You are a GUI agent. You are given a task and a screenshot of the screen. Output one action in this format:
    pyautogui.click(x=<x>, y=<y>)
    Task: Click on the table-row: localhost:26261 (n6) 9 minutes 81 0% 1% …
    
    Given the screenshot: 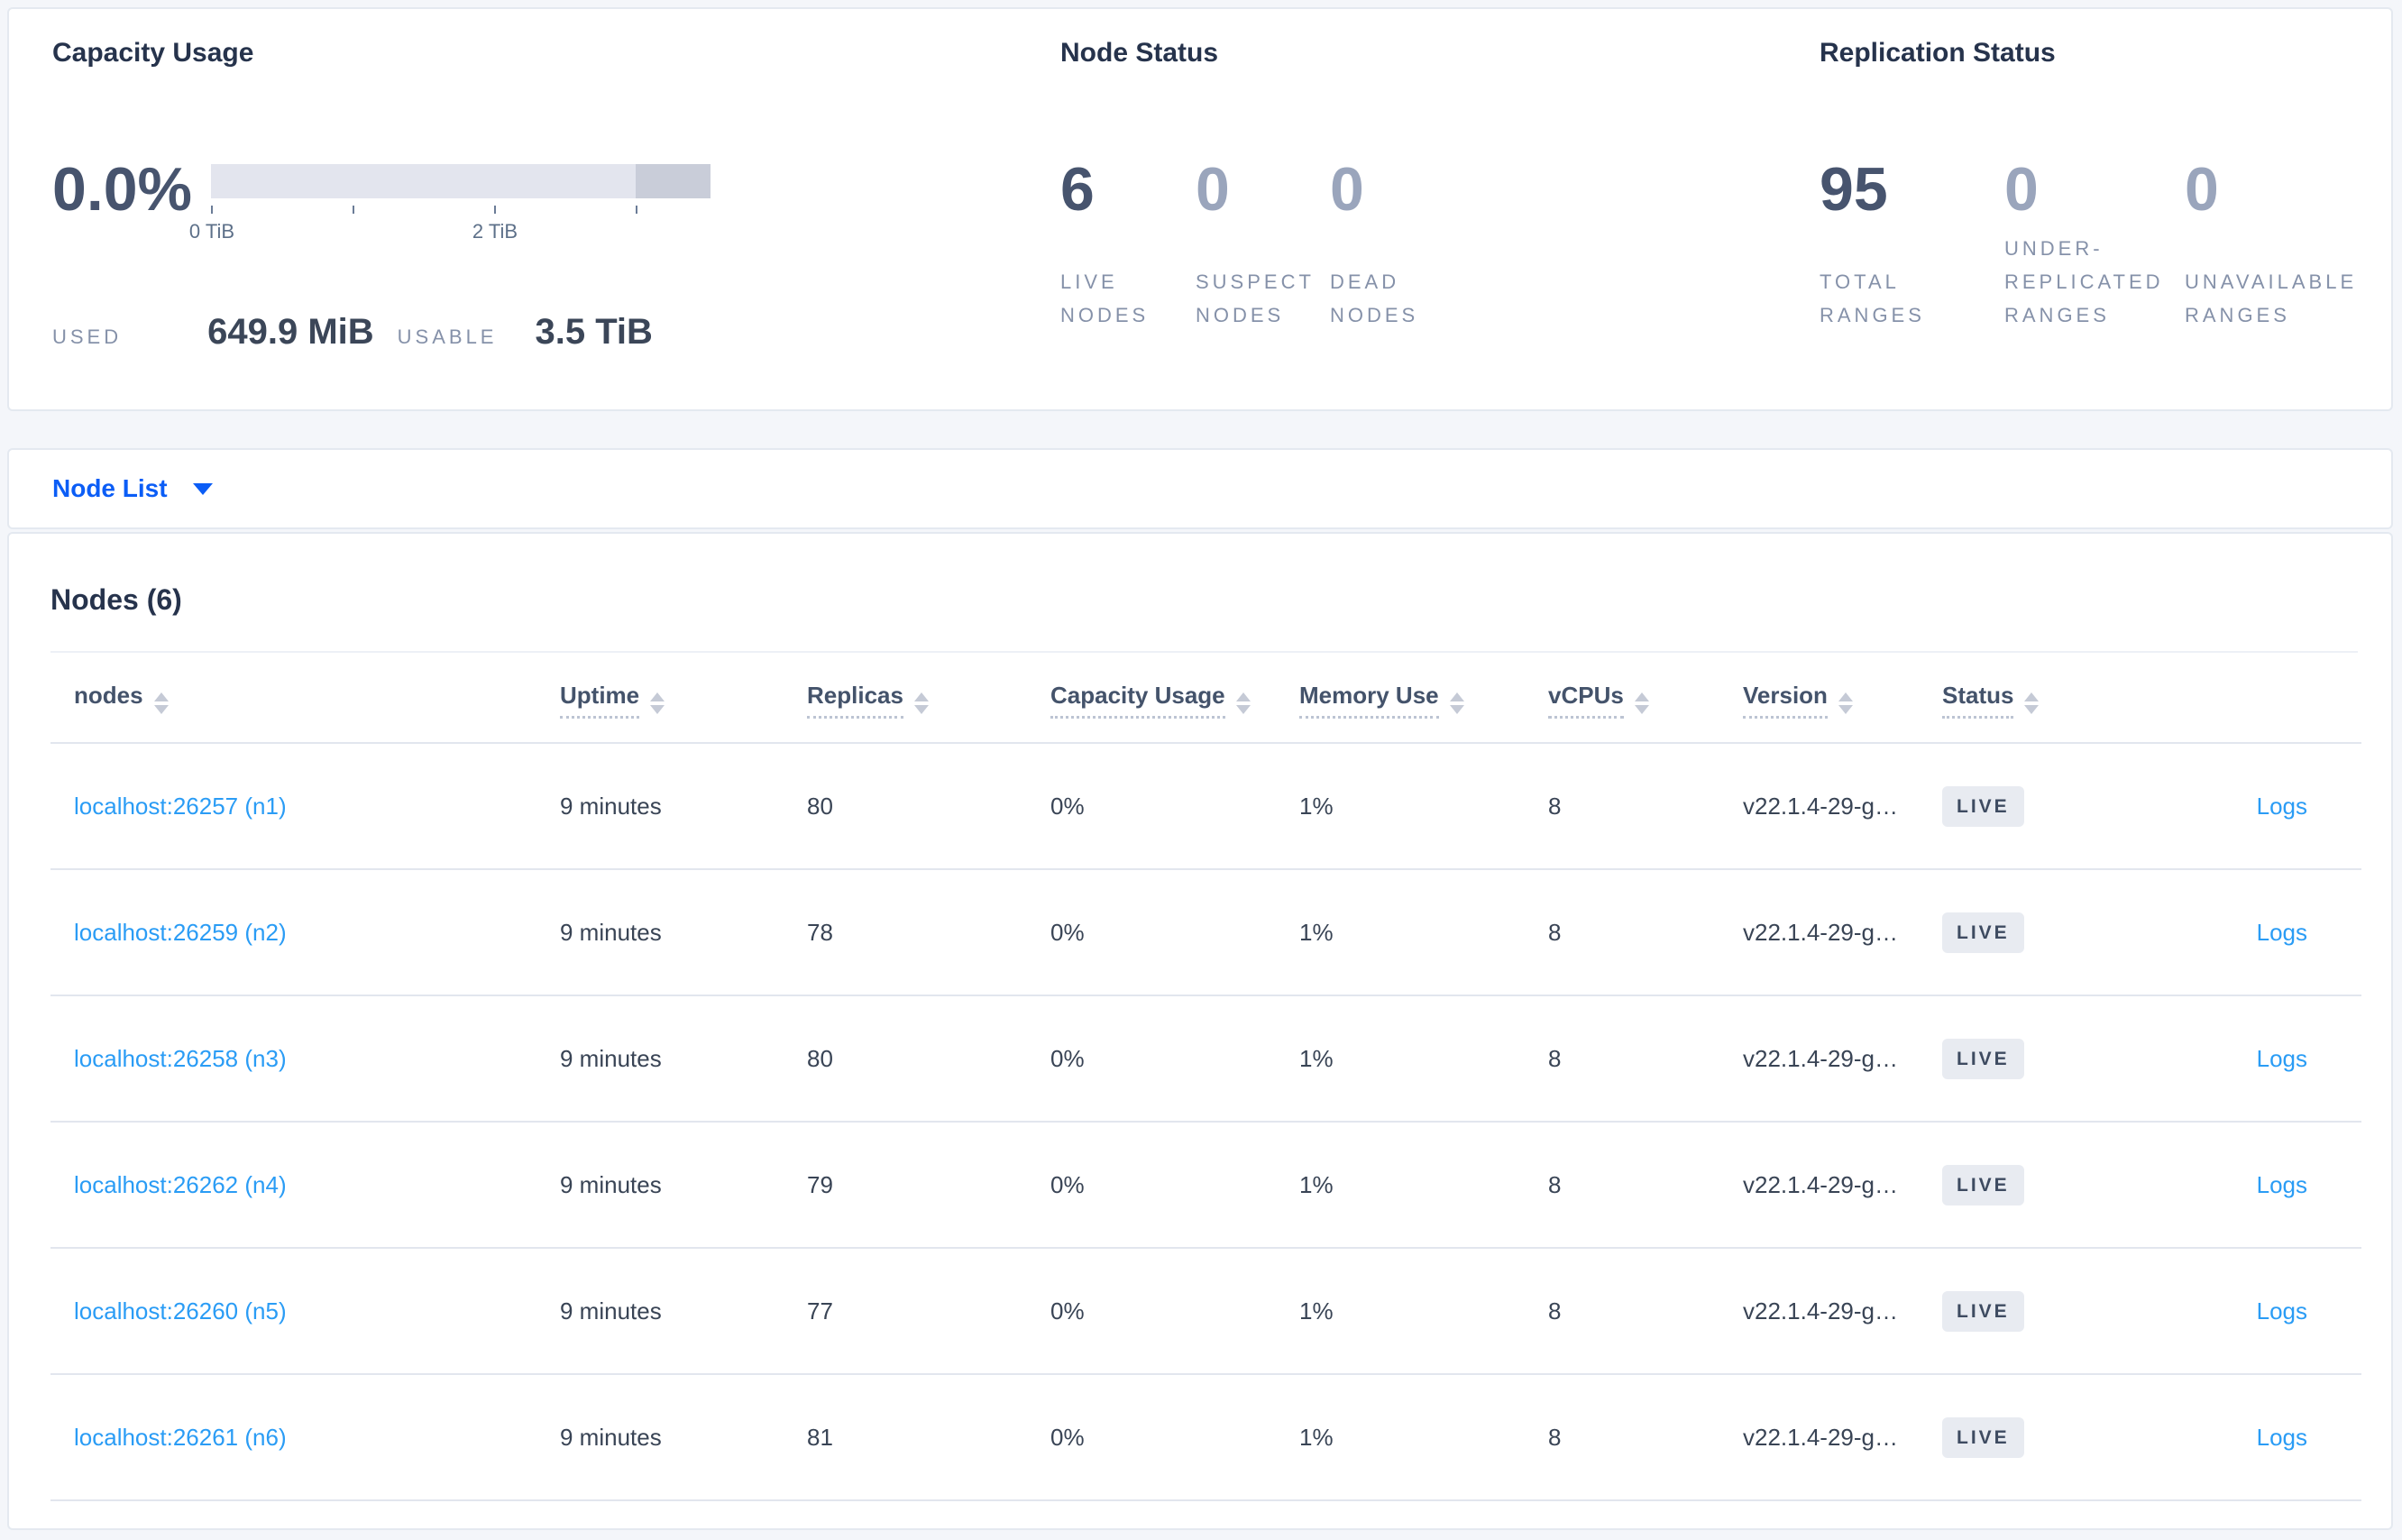 What is the action you would take?
    pyautogui.click(x=1205, y=1438)
    